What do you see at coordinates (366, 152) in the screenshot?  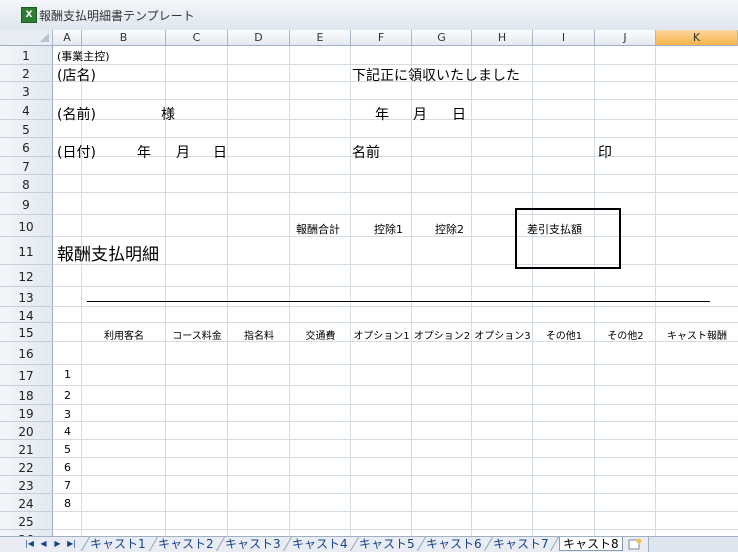 I see `cell-f6: 名前` at bounding box center [366, 152].